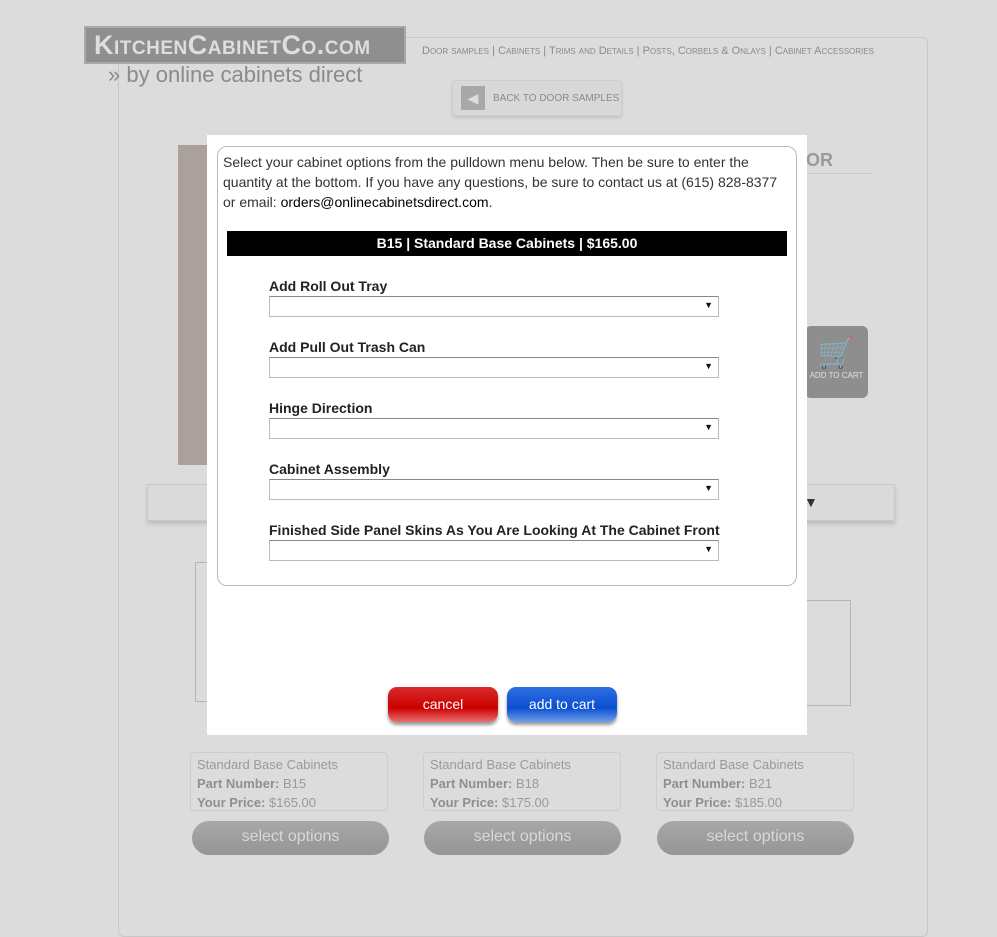  I want to click on price: $165.00, so click(293, 802).